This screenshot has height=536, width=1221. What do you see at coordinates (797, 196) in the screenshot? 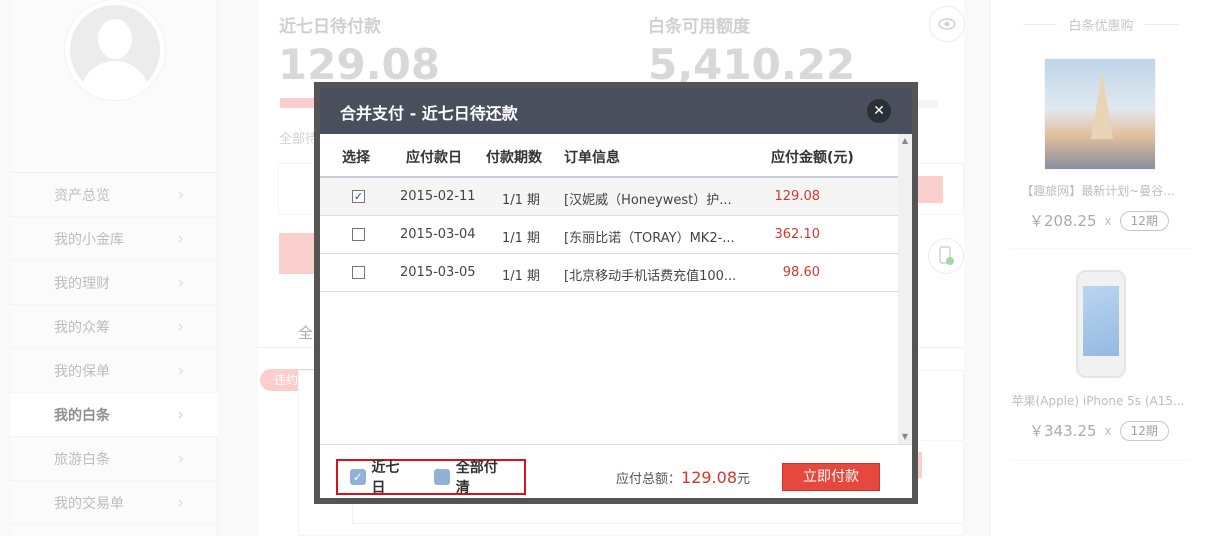
I see `row-amount: 129.08` at bounding box center [797, 196].